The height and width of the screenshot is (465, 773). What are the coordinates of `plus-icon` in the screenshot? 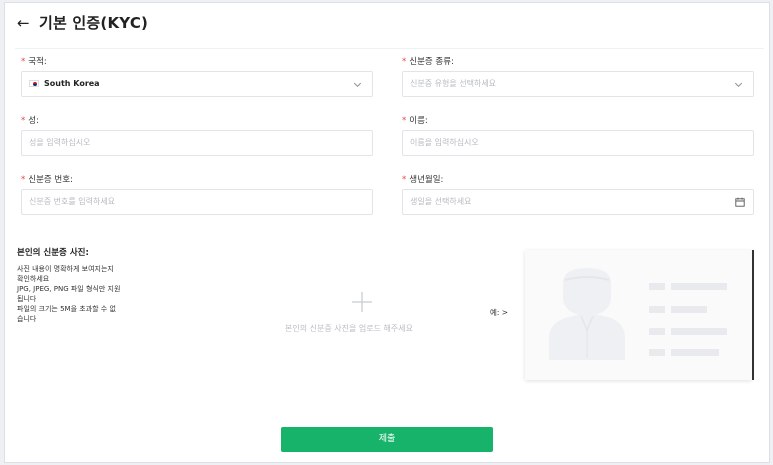 It's located at (362, 302).